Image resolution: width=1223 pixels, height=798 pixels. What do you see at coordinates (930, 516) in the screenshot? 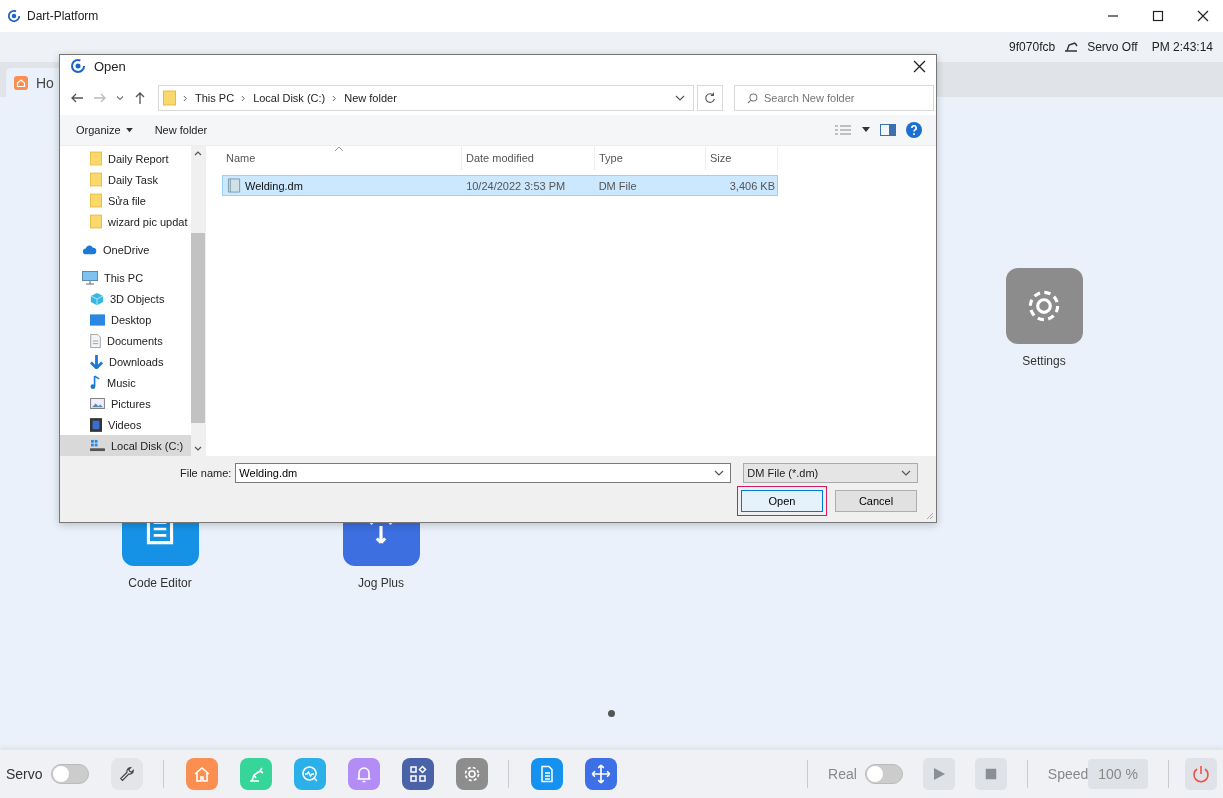
I see `resize-grip-icon` at bounding box center [930, 516].